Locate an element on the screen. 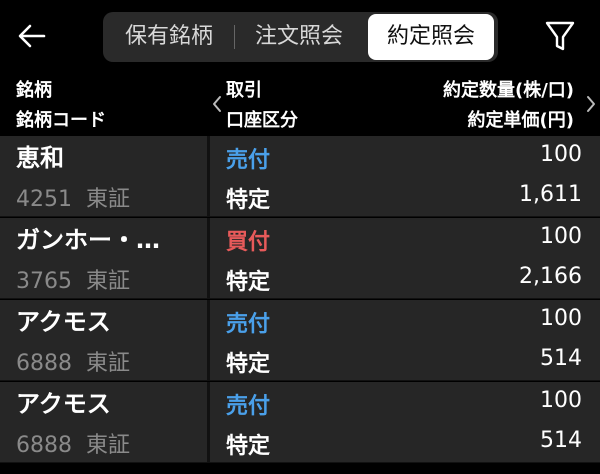 This screenshot has width=600, height=474. back-button is located at coordinates (32, 36).